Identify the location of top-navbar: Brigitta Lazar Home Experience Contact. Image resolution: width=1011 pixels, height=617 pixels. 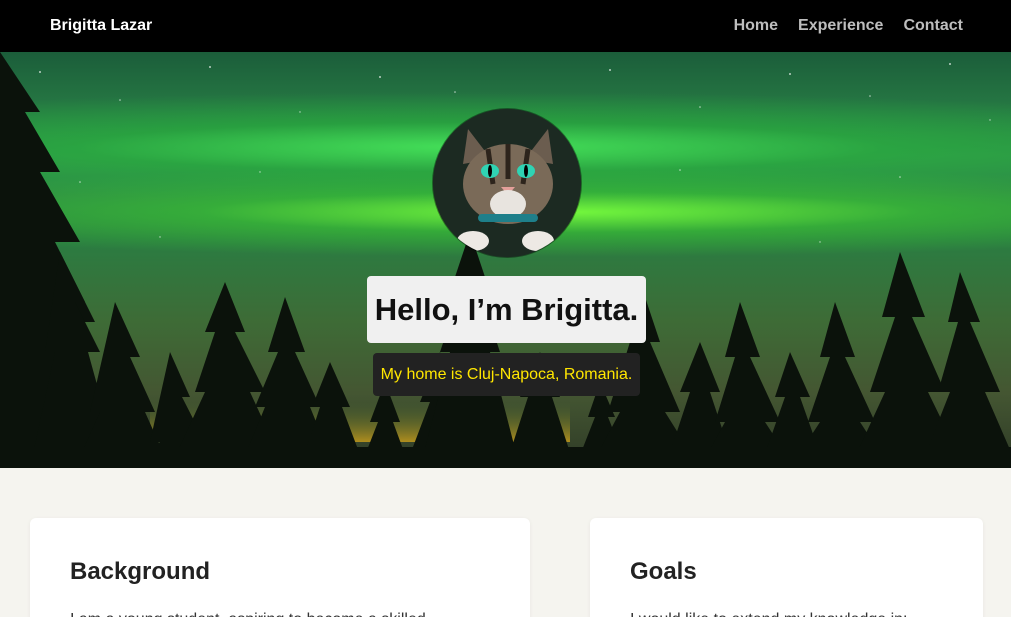
(505, 26).